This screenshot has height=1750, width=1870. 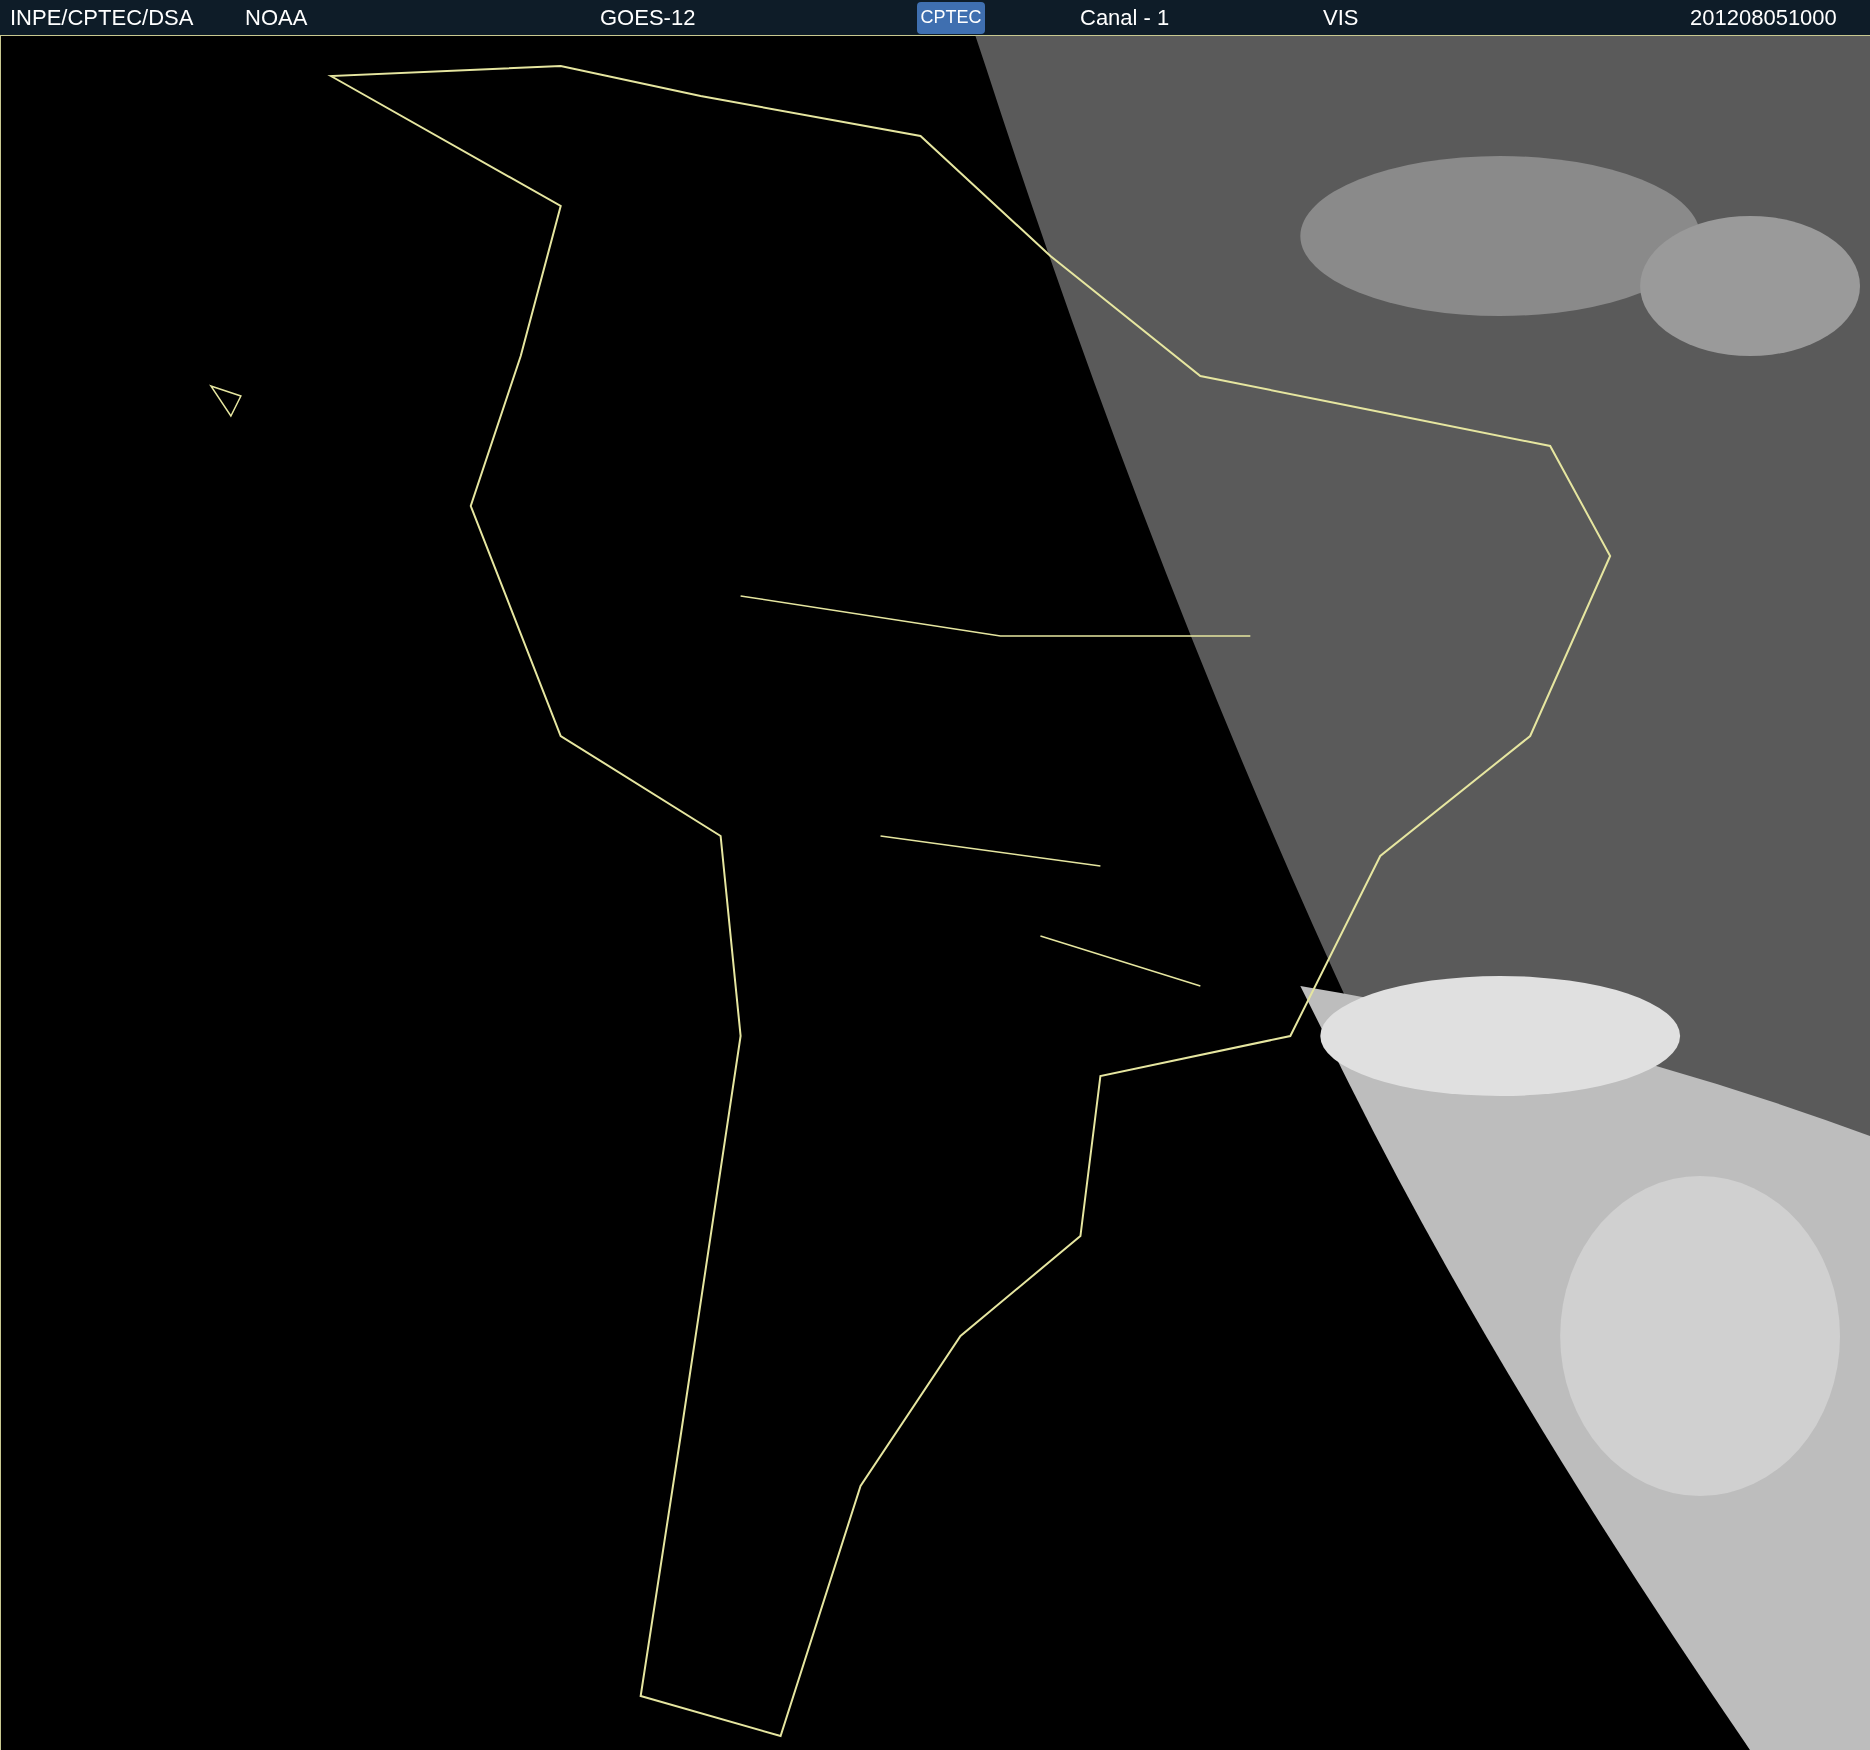 I want to click on band-label: VIS, so click(x=1341, y=18).